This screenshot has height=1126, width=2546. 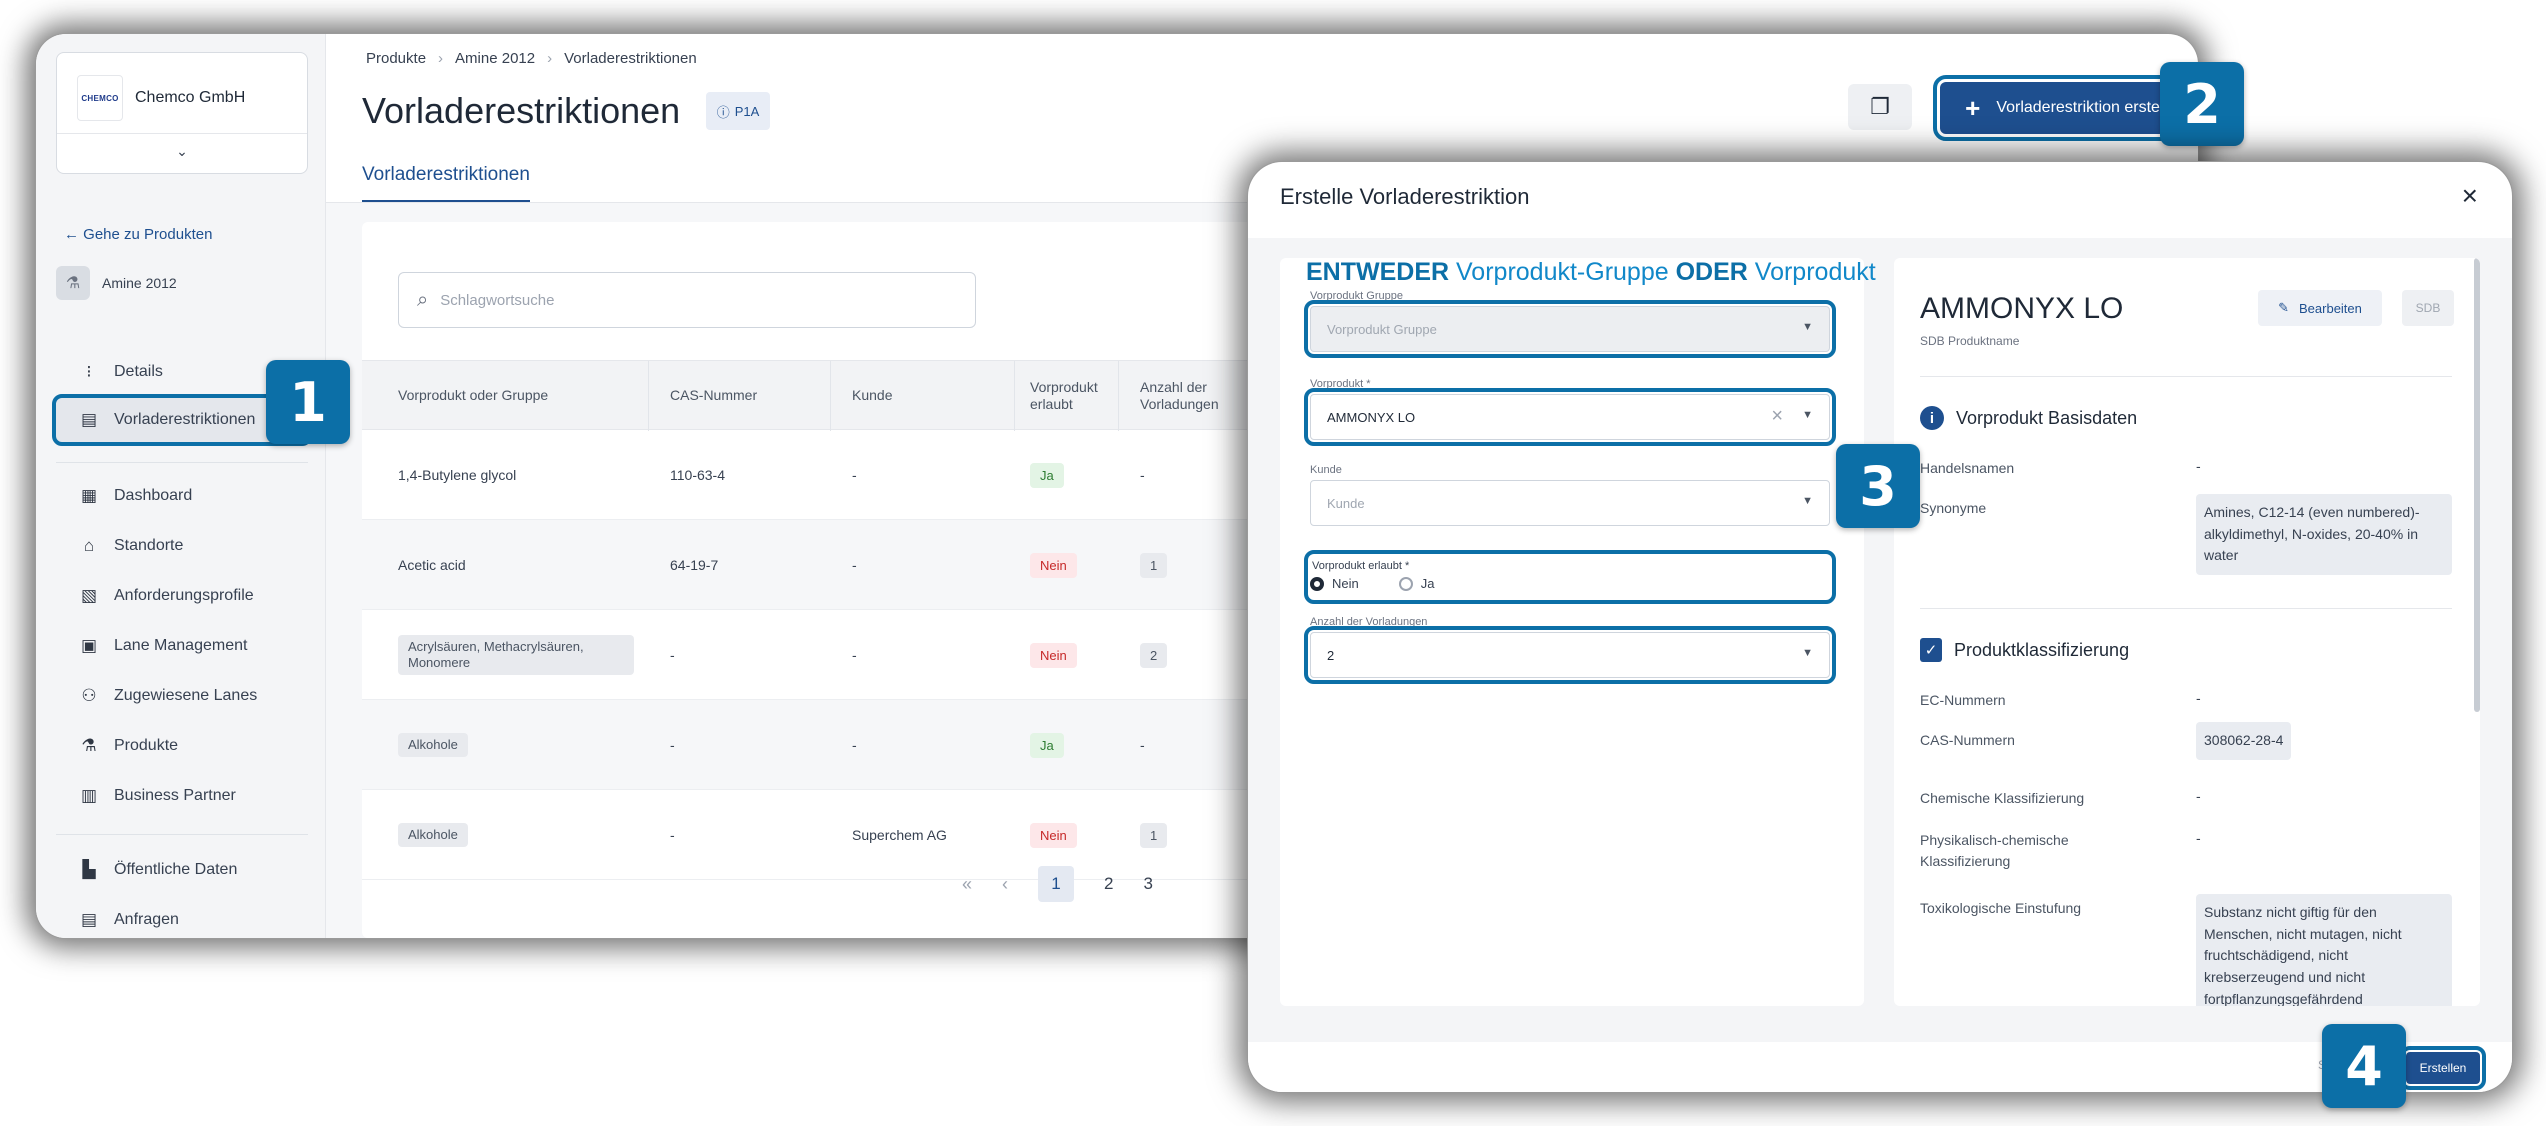 I want to click on column-header: Kunde, so click(x=872, y=396).